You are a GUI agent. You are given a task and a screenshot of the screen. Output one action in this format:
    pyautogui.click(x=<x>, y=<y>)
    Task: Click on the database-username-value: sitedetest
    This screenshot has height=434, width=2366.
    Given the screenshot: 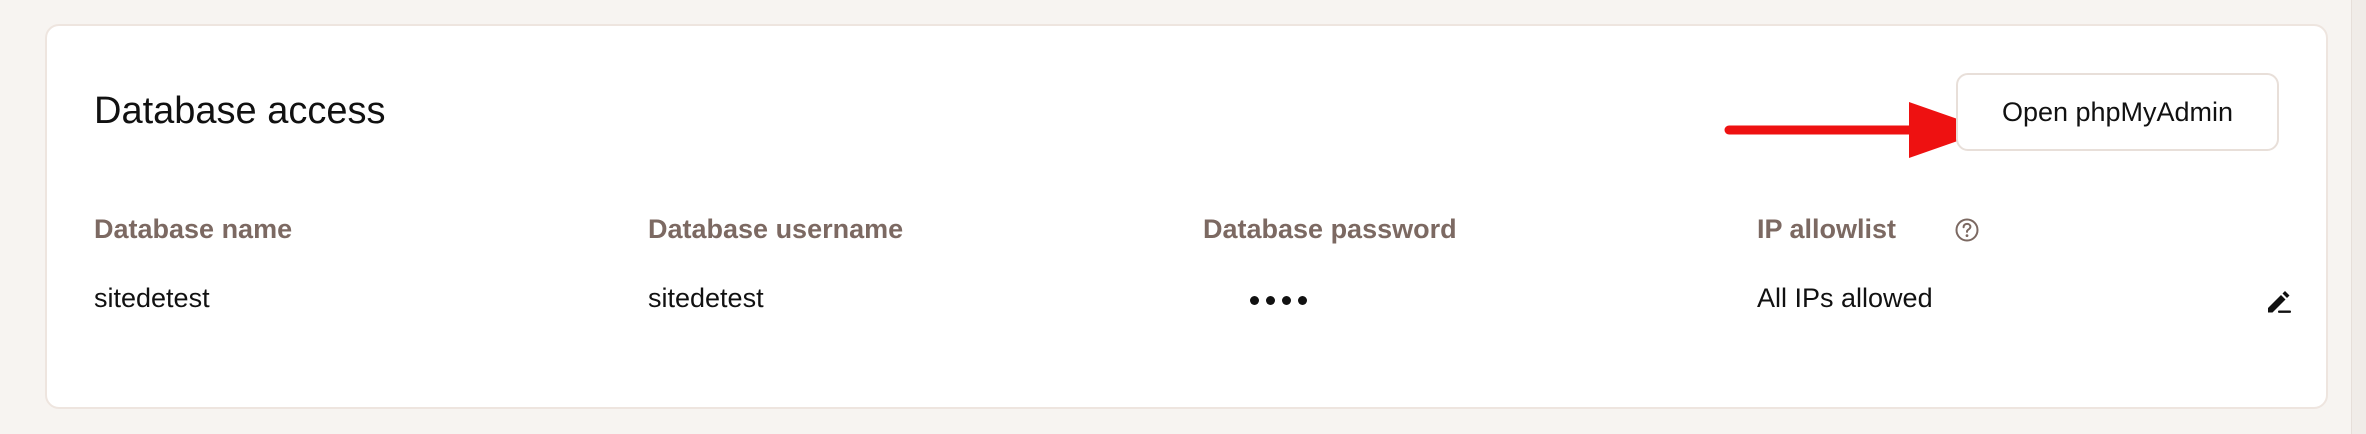 What is the action you would take?
    pyautogui.click(x=706, y=298)
    